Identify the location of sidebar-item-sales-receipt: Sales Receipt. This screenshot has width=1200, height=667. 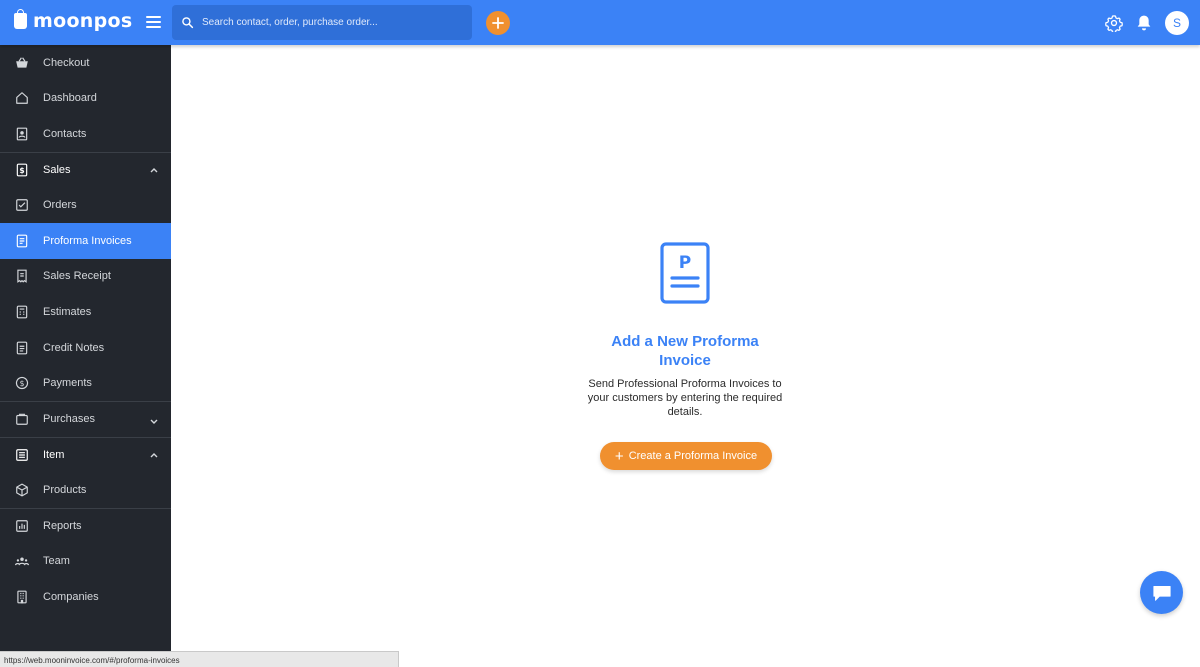
(85, 277).